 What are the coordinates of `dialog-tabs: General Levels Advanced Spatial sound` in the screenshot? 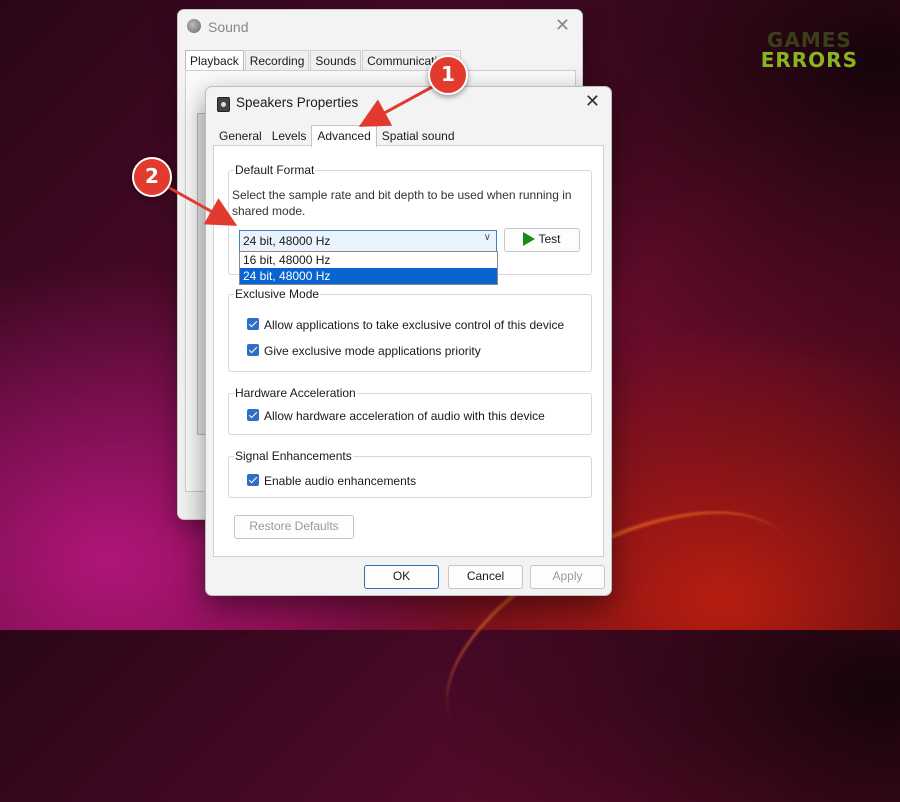 It's located at (337, 136).